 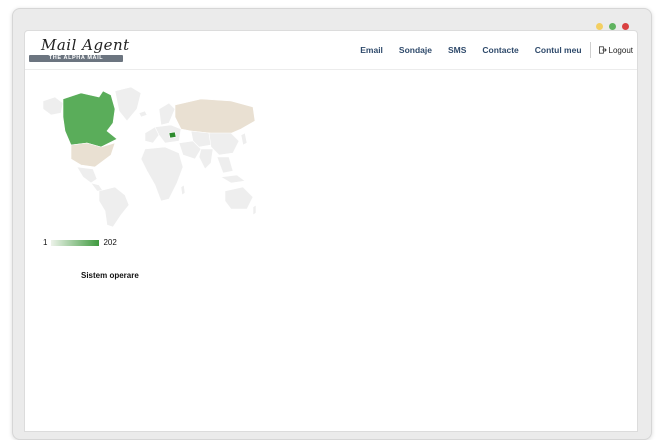 I want to click on map-region-new-zealand, so click(x=254, y=210).